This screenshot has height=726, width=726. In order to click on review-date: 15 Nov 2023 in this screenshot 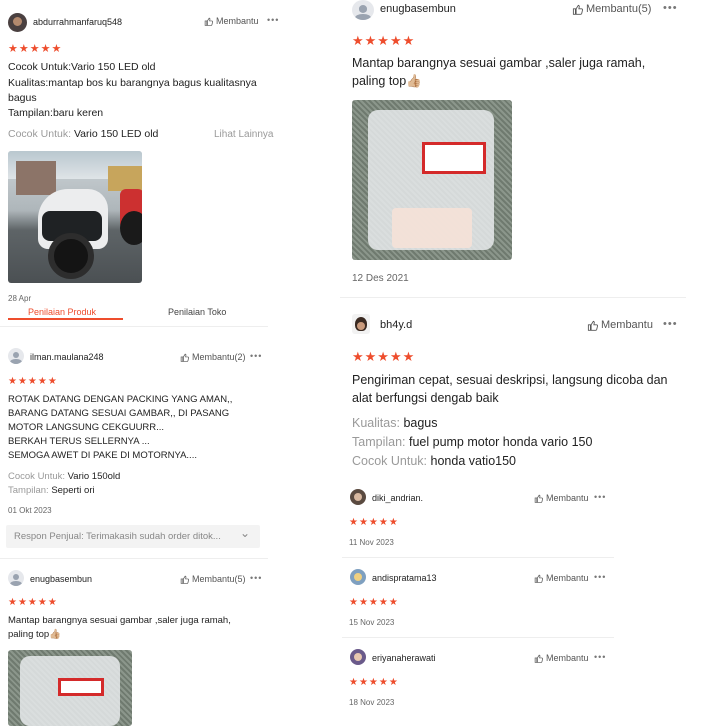, I will do `click(372, 622)`.